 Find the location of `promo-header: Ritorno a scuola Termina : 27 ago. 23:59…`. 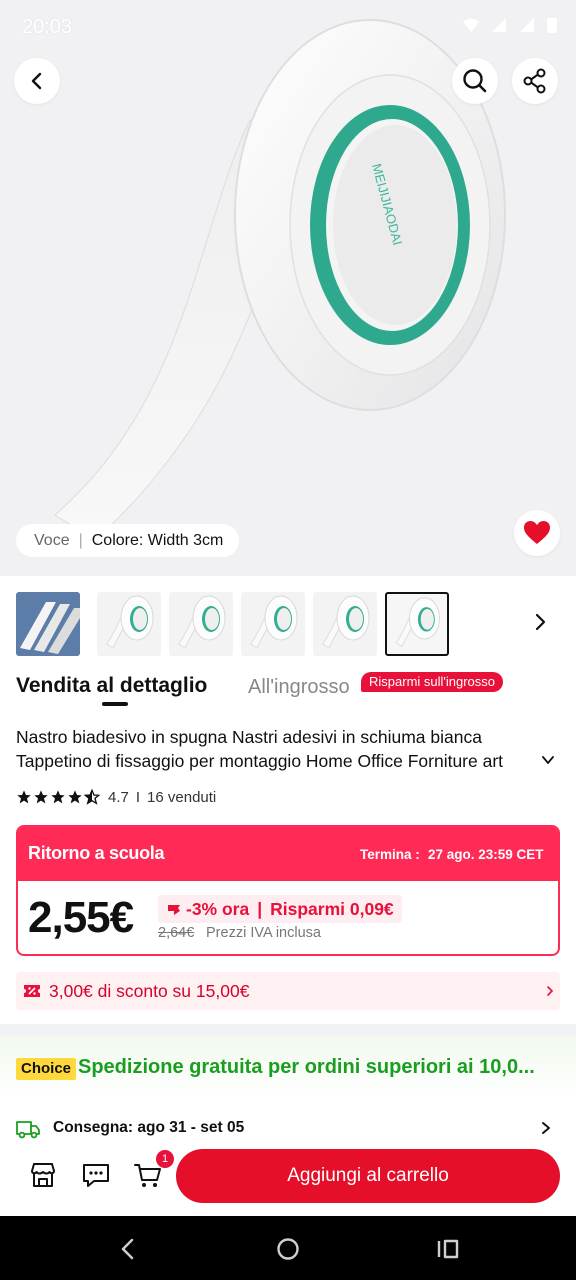

promo-header: Ritorno a scuola Termina : 27 ago. 23:59… is located at coordinates (288, 854).